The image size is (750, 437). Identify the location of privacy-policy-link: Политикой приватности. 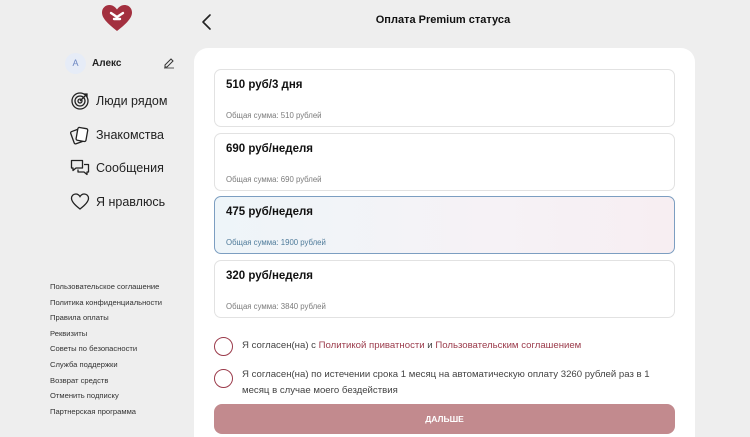
(372, 345).